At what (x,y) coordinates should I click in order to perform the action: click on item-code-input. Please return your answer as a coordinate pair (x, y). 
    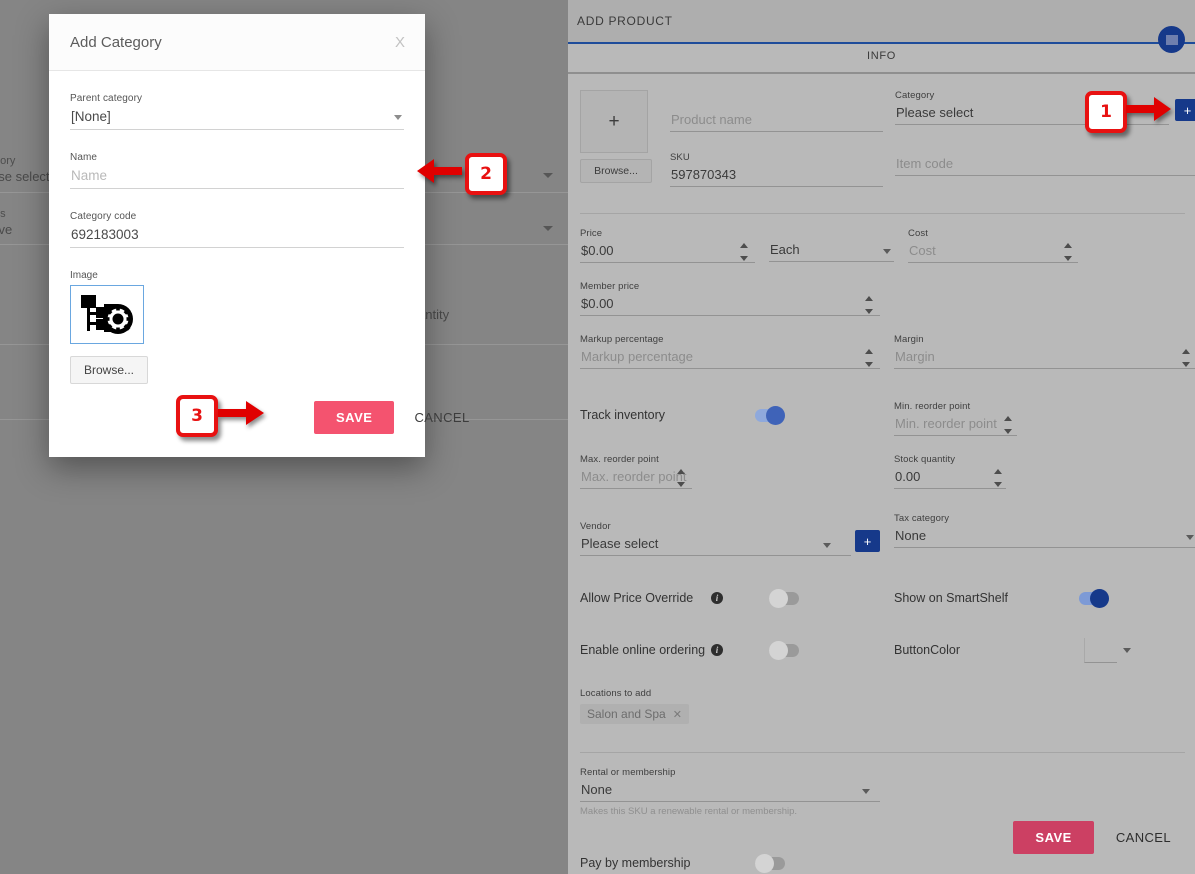
    Looking at the image, I should click on (1045, 166).